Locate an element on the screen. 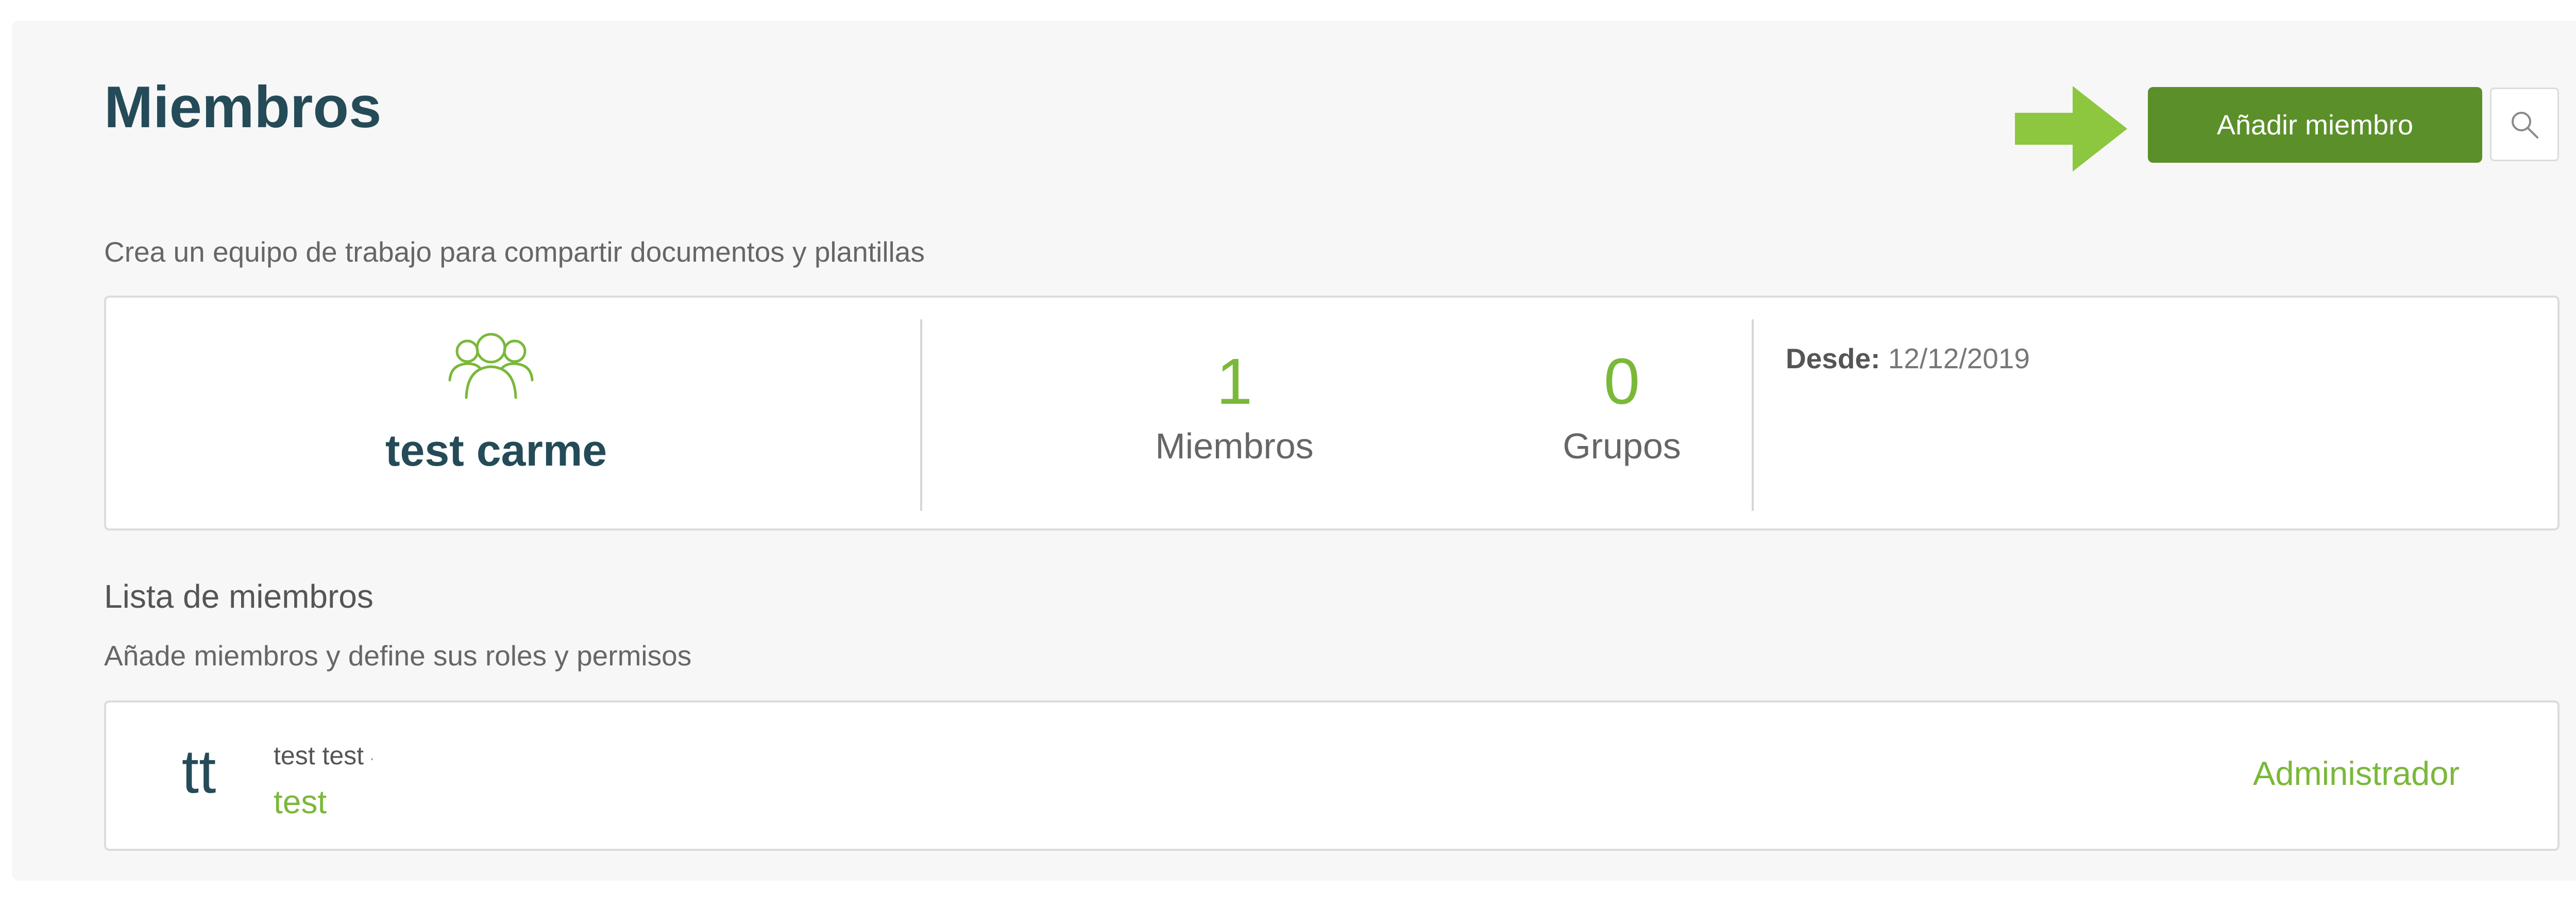  since-label: Desde: is located at coordinates (1833, 358).